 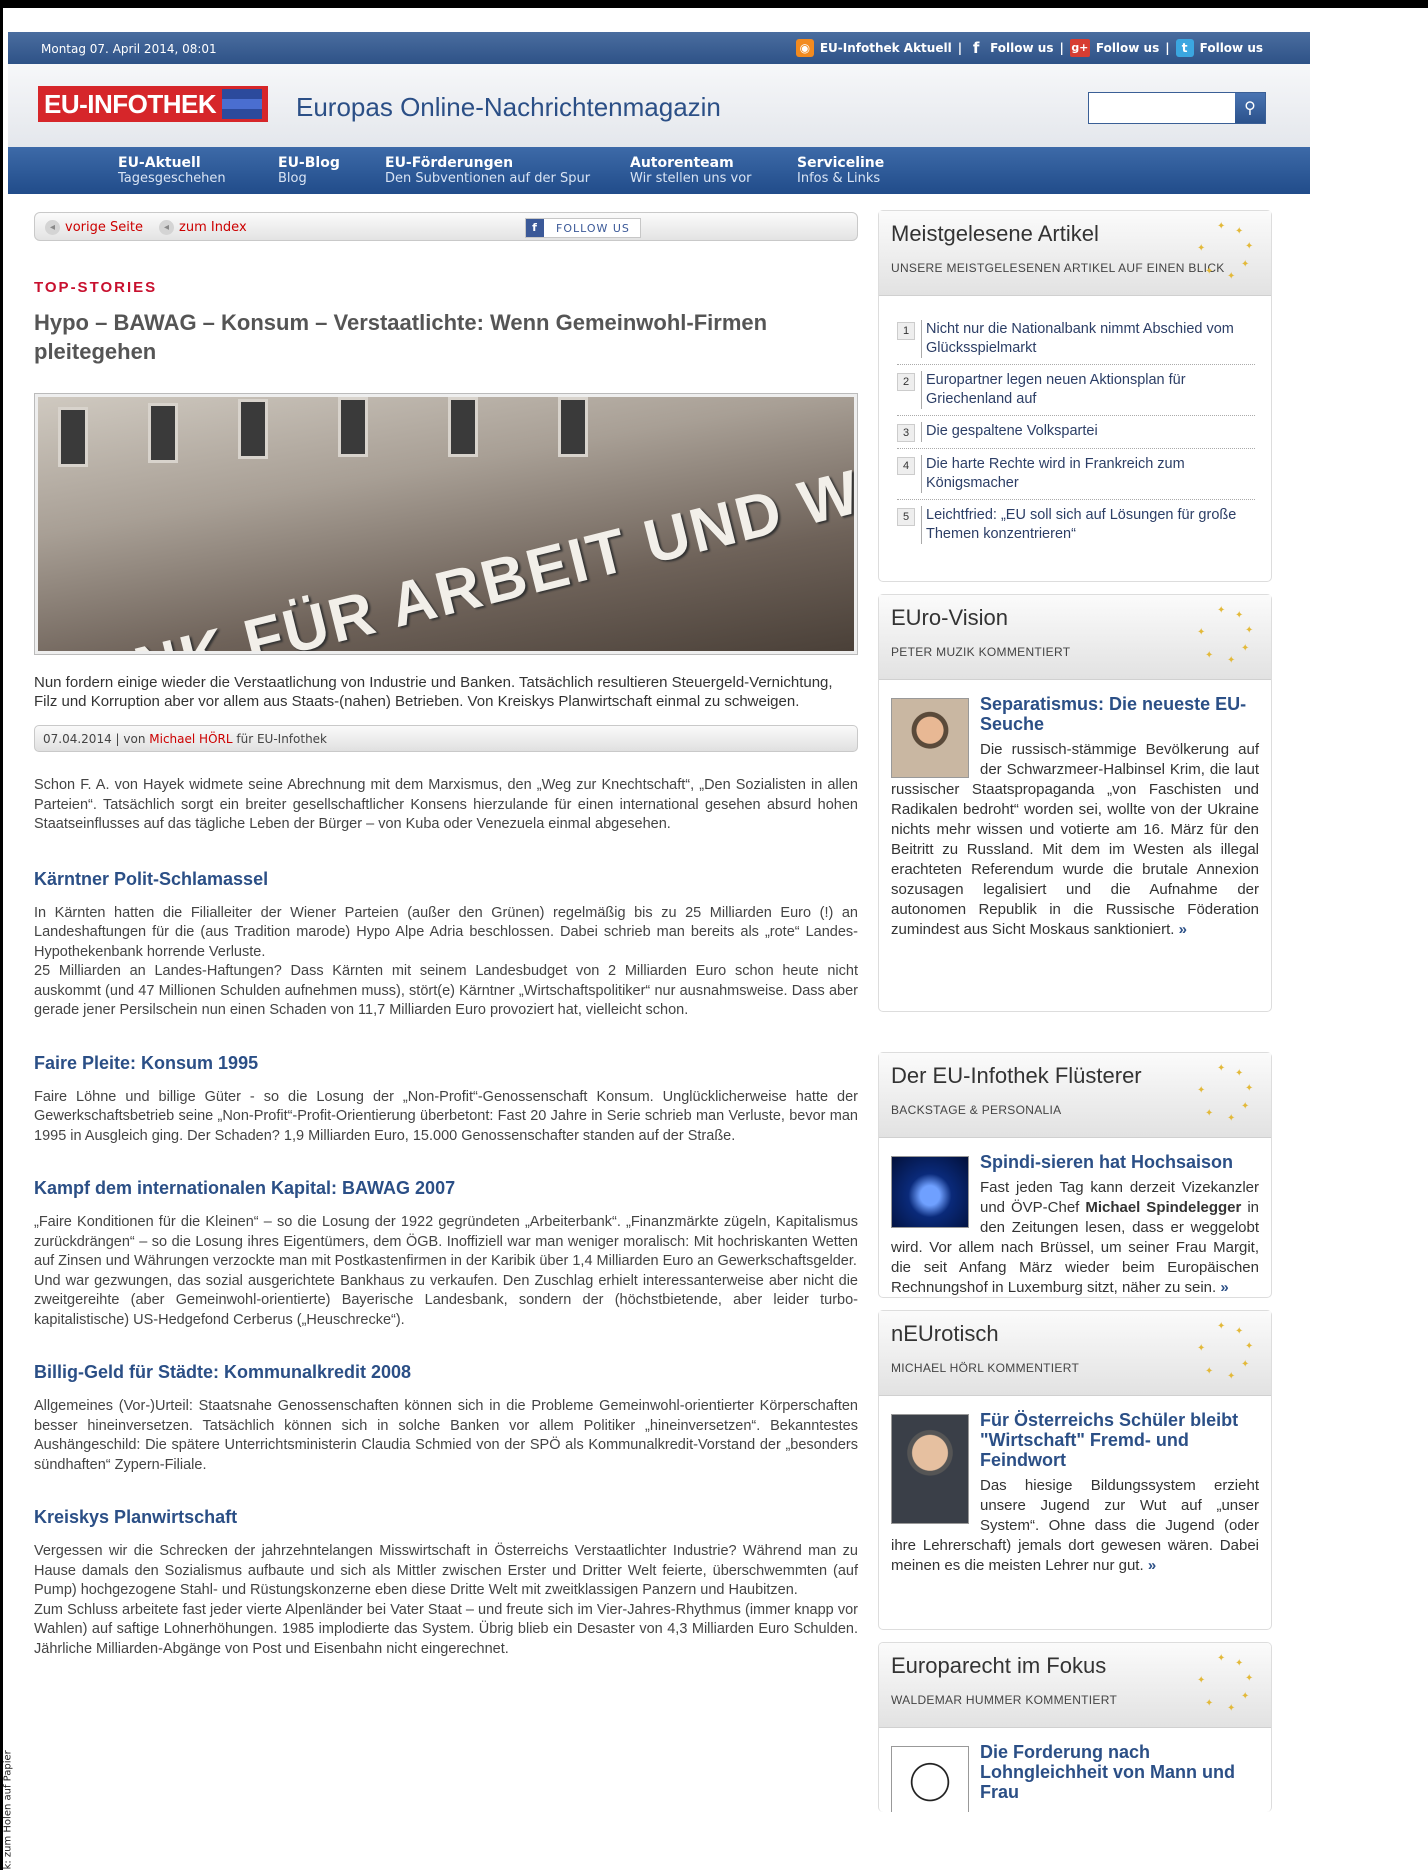 I want to click on rss-icon: ◉, so click(x=804, y=48).